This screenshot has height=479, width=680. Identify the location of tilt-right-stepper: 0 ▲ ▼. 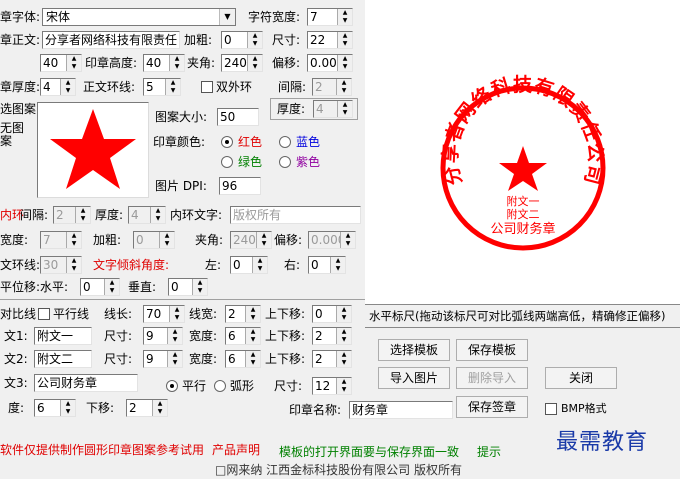
(327, 265).